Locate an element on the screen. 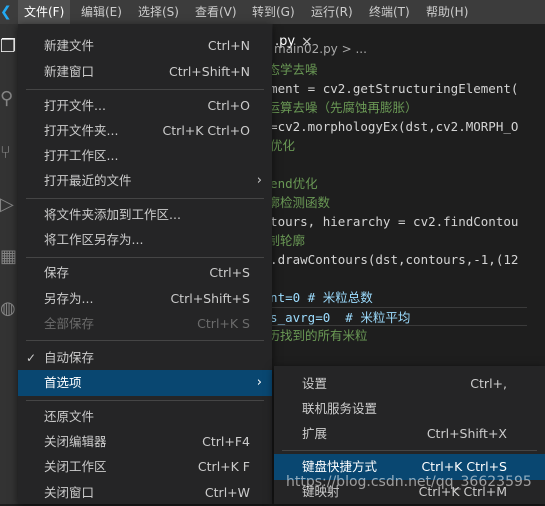  menu-terminal: 终端(T) is located at coordinates (389, 12).